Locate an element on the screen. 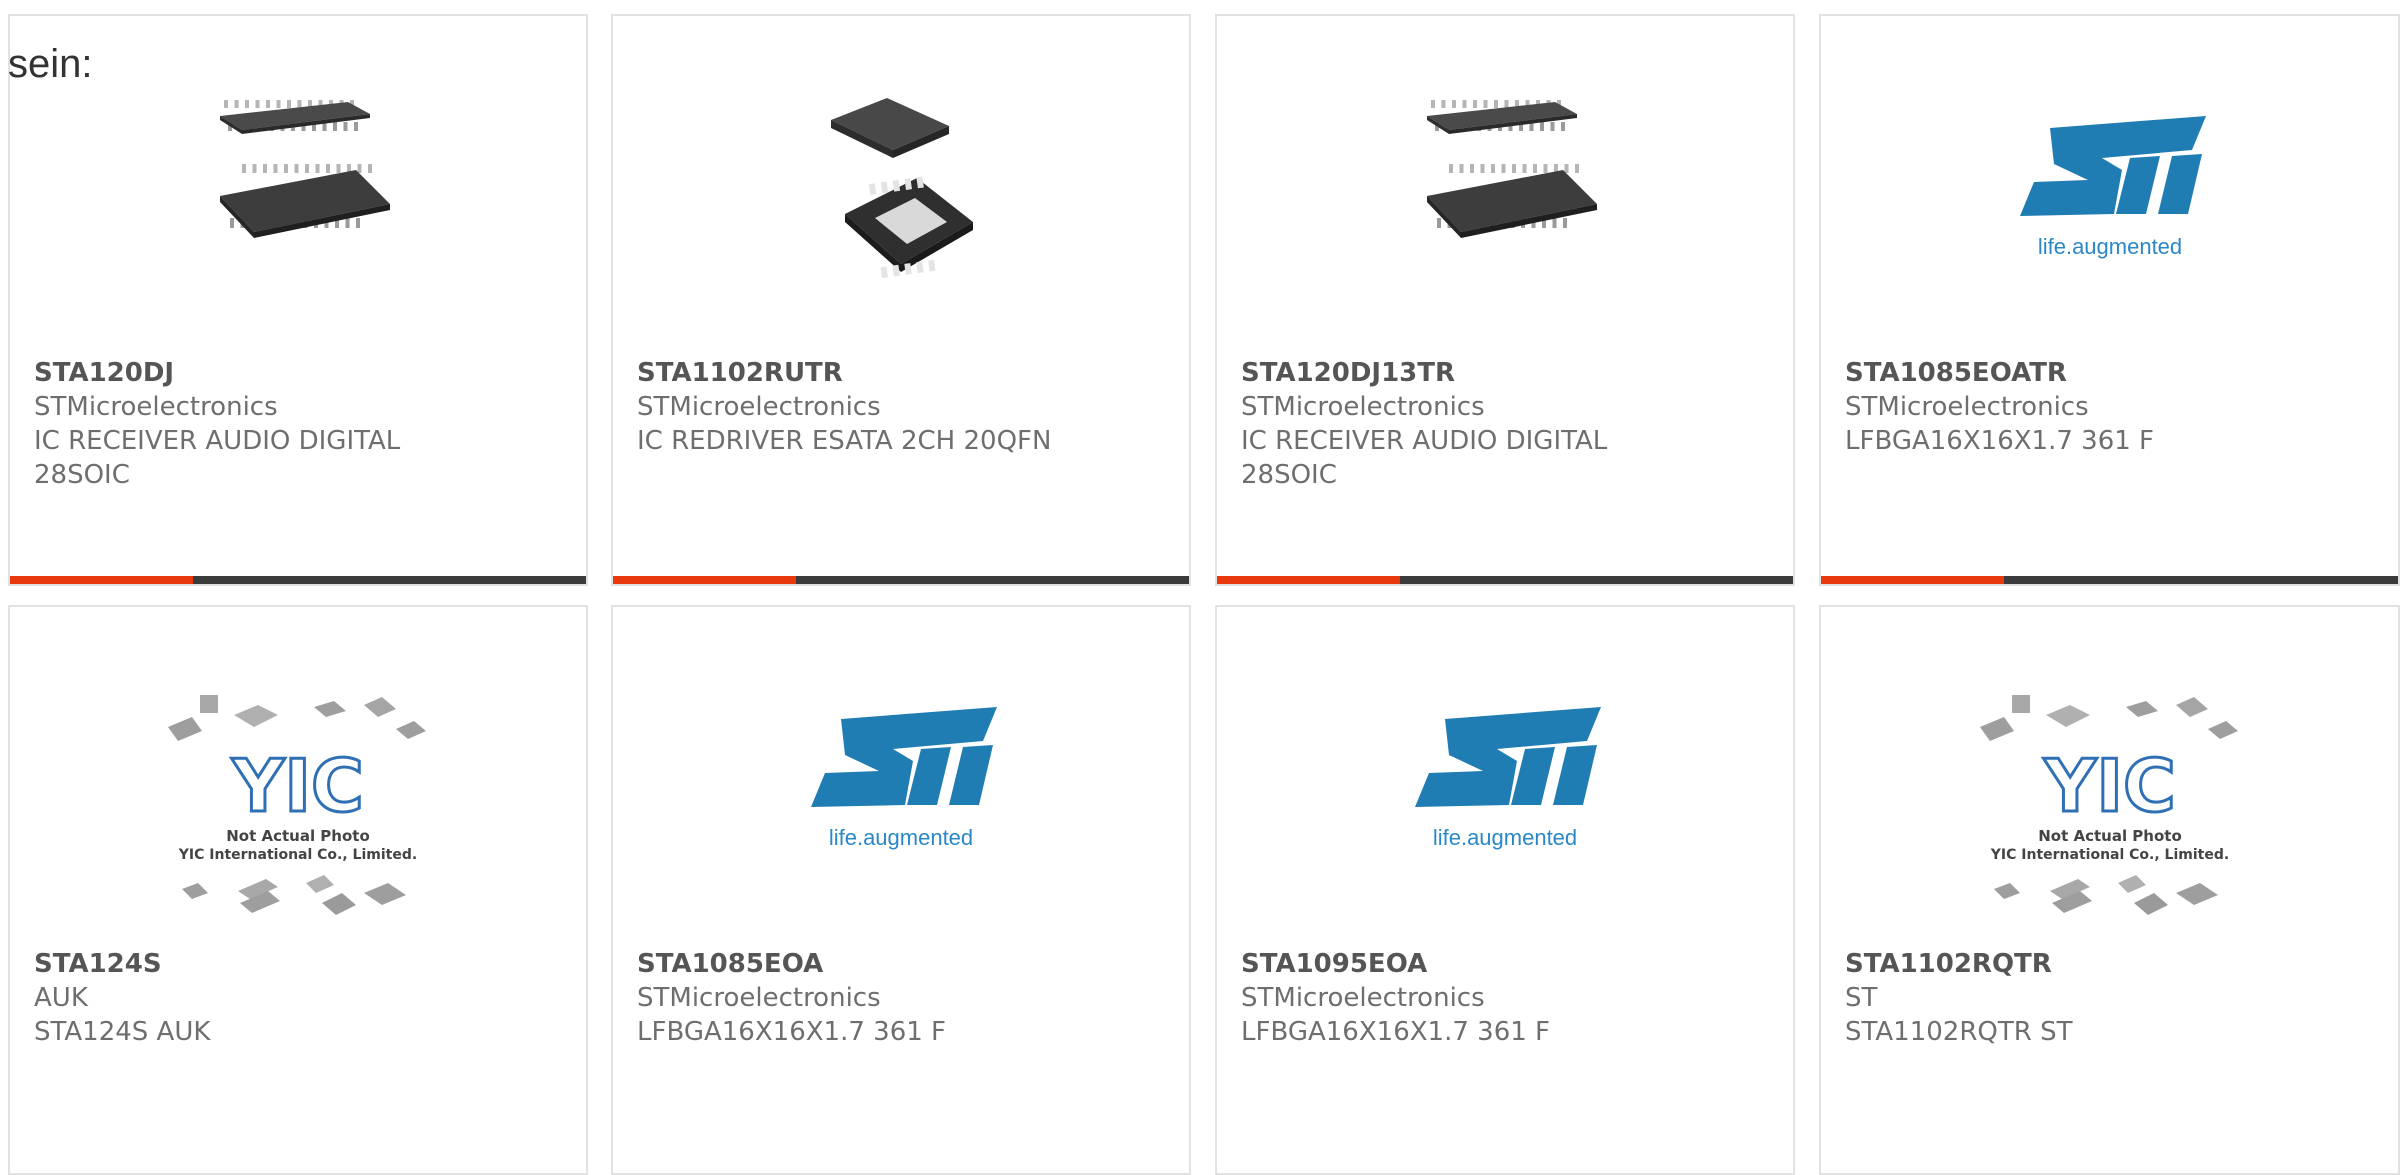 Image resolution: width=2400 pixels, height=1175 pixels. intro-text: sein: is located at coordinates (50, 64).